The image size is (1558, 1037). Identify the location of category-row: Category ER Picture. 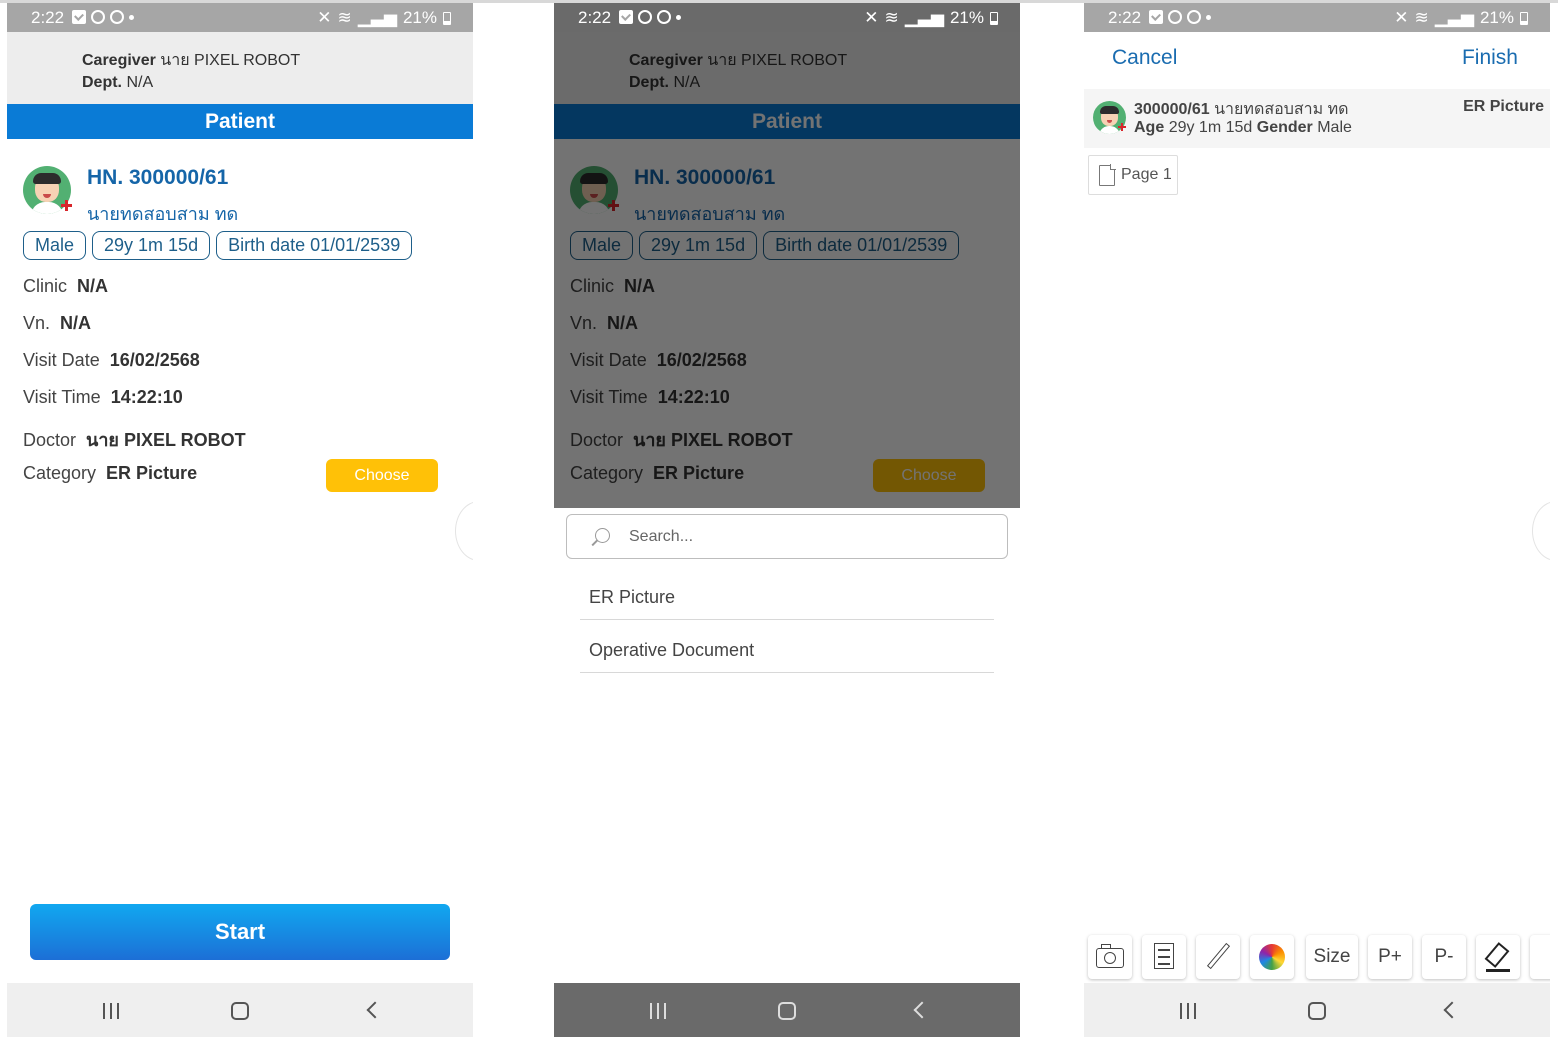
(110, 473).